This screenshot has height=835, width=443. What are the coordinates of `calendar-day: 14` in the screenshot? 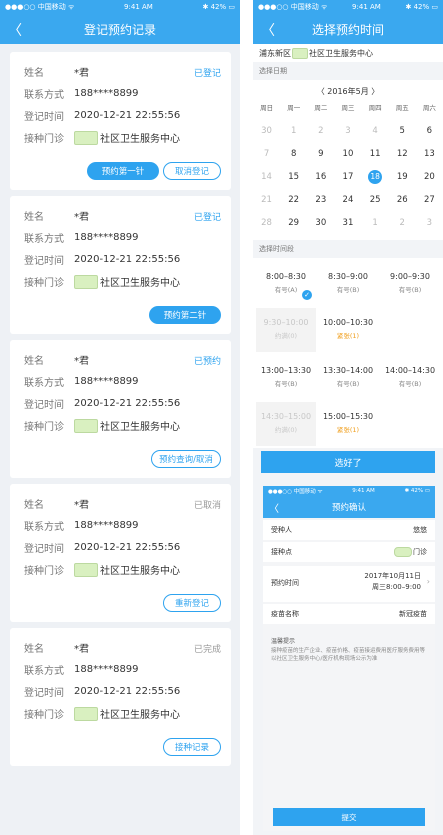 It's located at (266, 177).